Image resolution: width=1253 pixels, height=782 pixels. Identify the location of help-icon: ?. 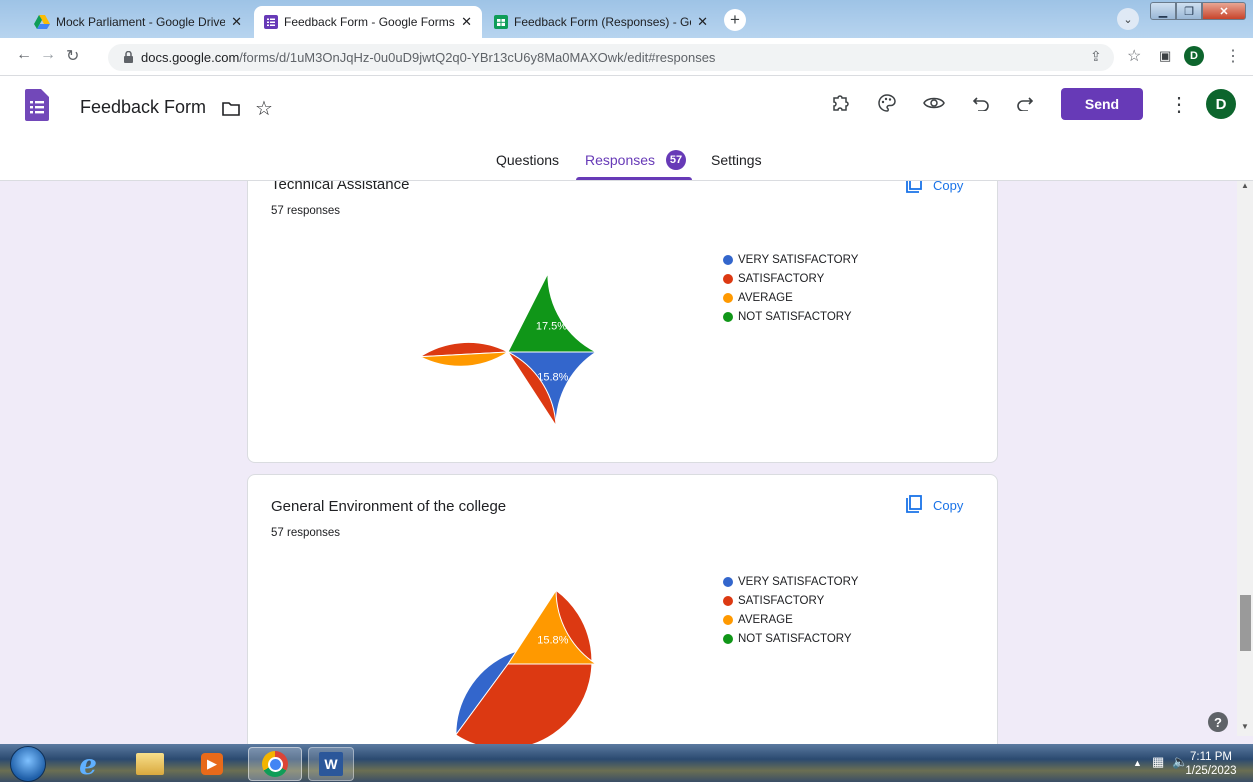
(1218, 722).